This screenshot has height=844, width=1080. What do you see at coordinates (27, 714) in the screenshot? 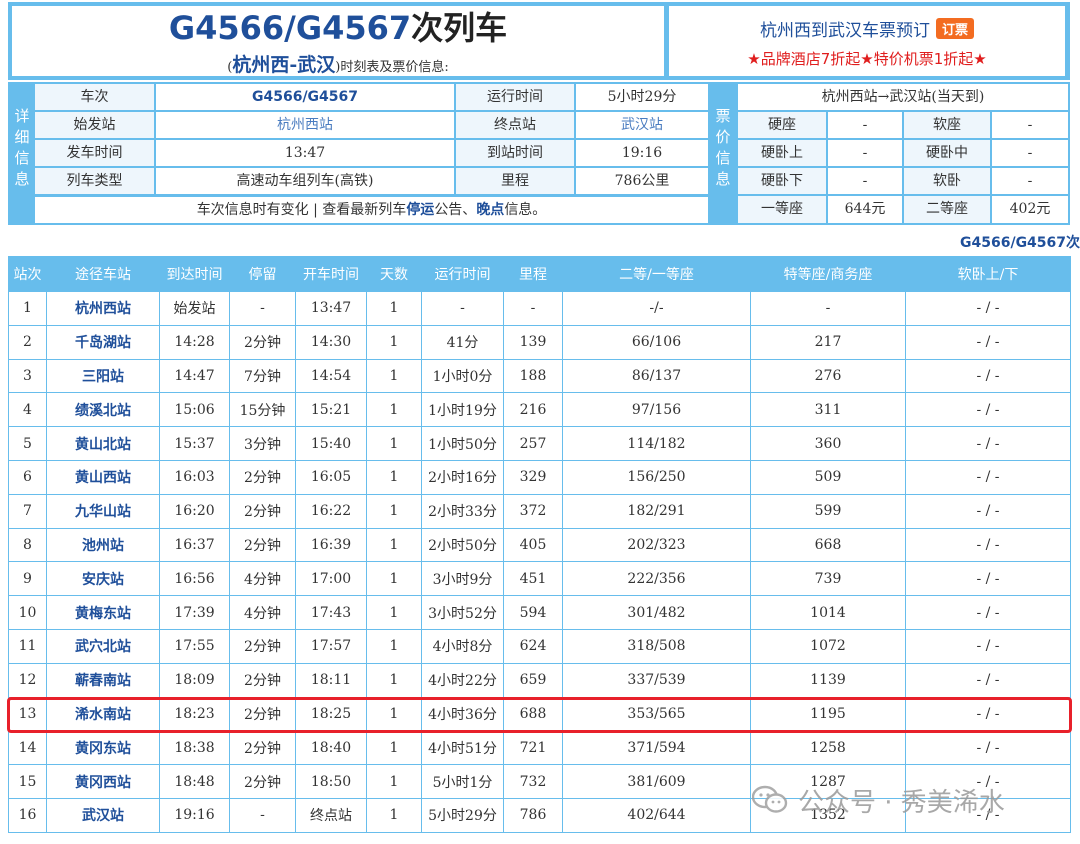
I see `station-no: 13` at bounding box center [27, 714].